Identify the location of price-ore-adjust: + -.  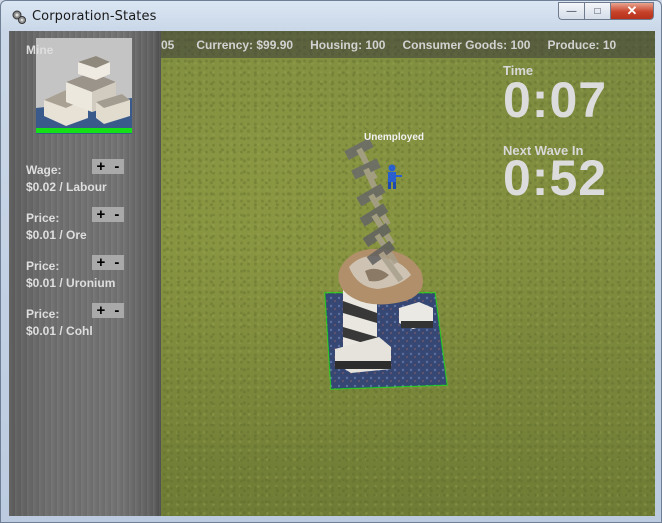
(108, 214).